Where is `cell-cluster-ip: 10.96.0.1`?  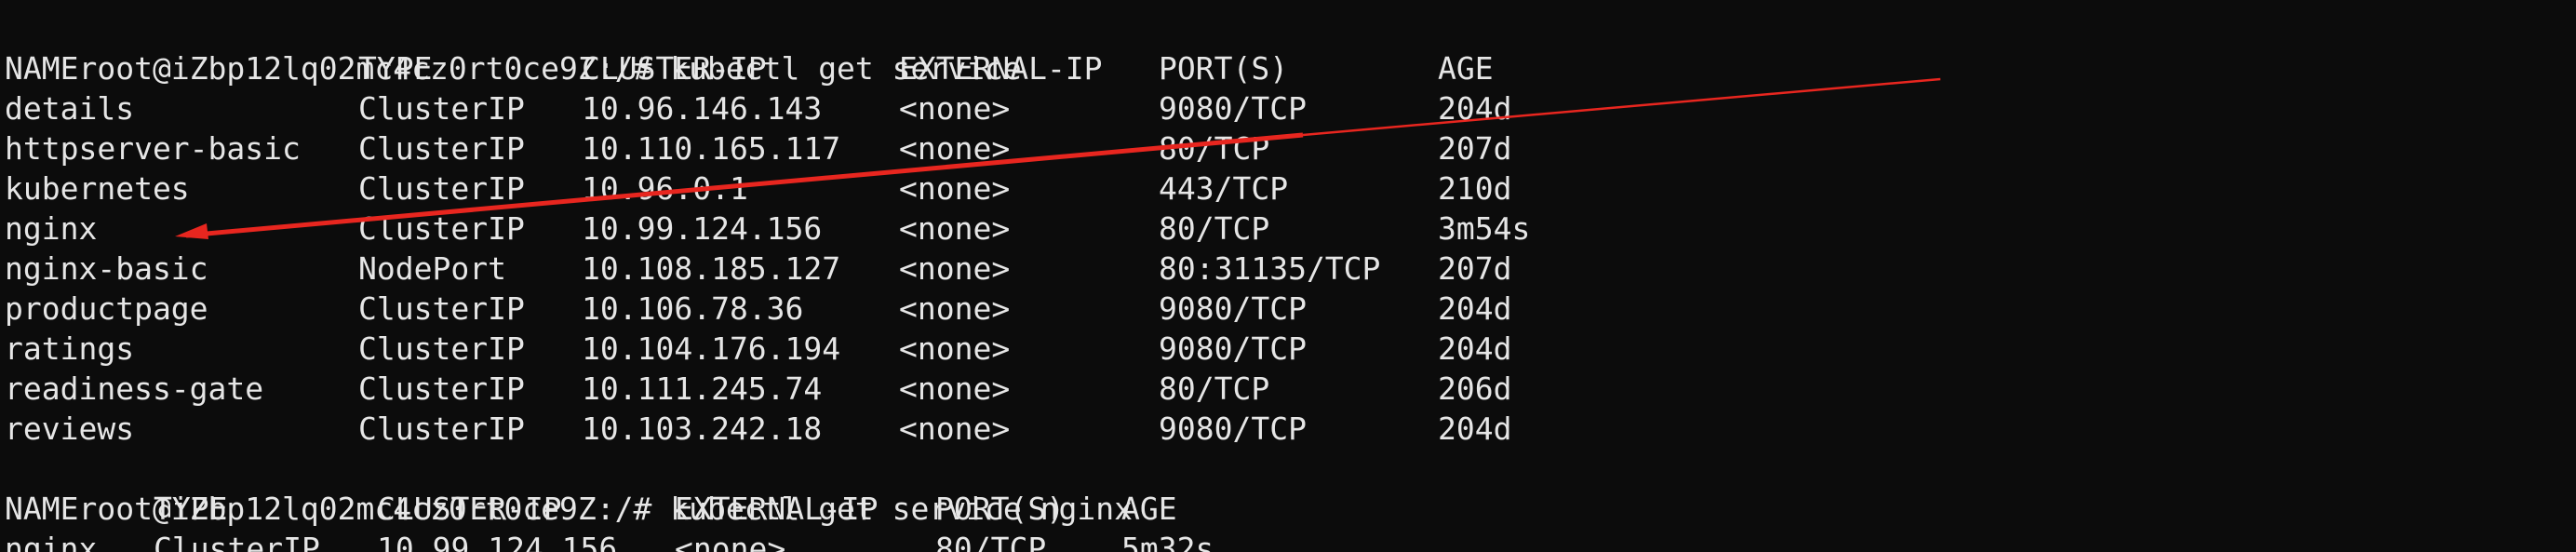
cell-cluster-ip: 10.96.0.1 is located at coordinates (665, 188).